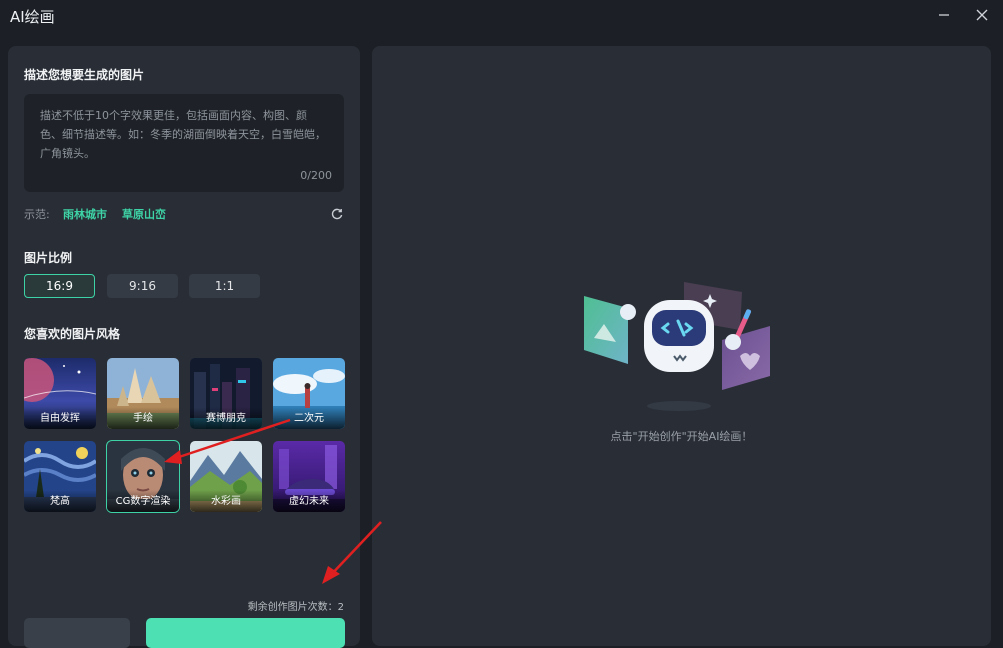  Describe the element at coordinates (85, 214) in the screenshot. I see `example-link-rainforest-city: 雨林城市` at that location.